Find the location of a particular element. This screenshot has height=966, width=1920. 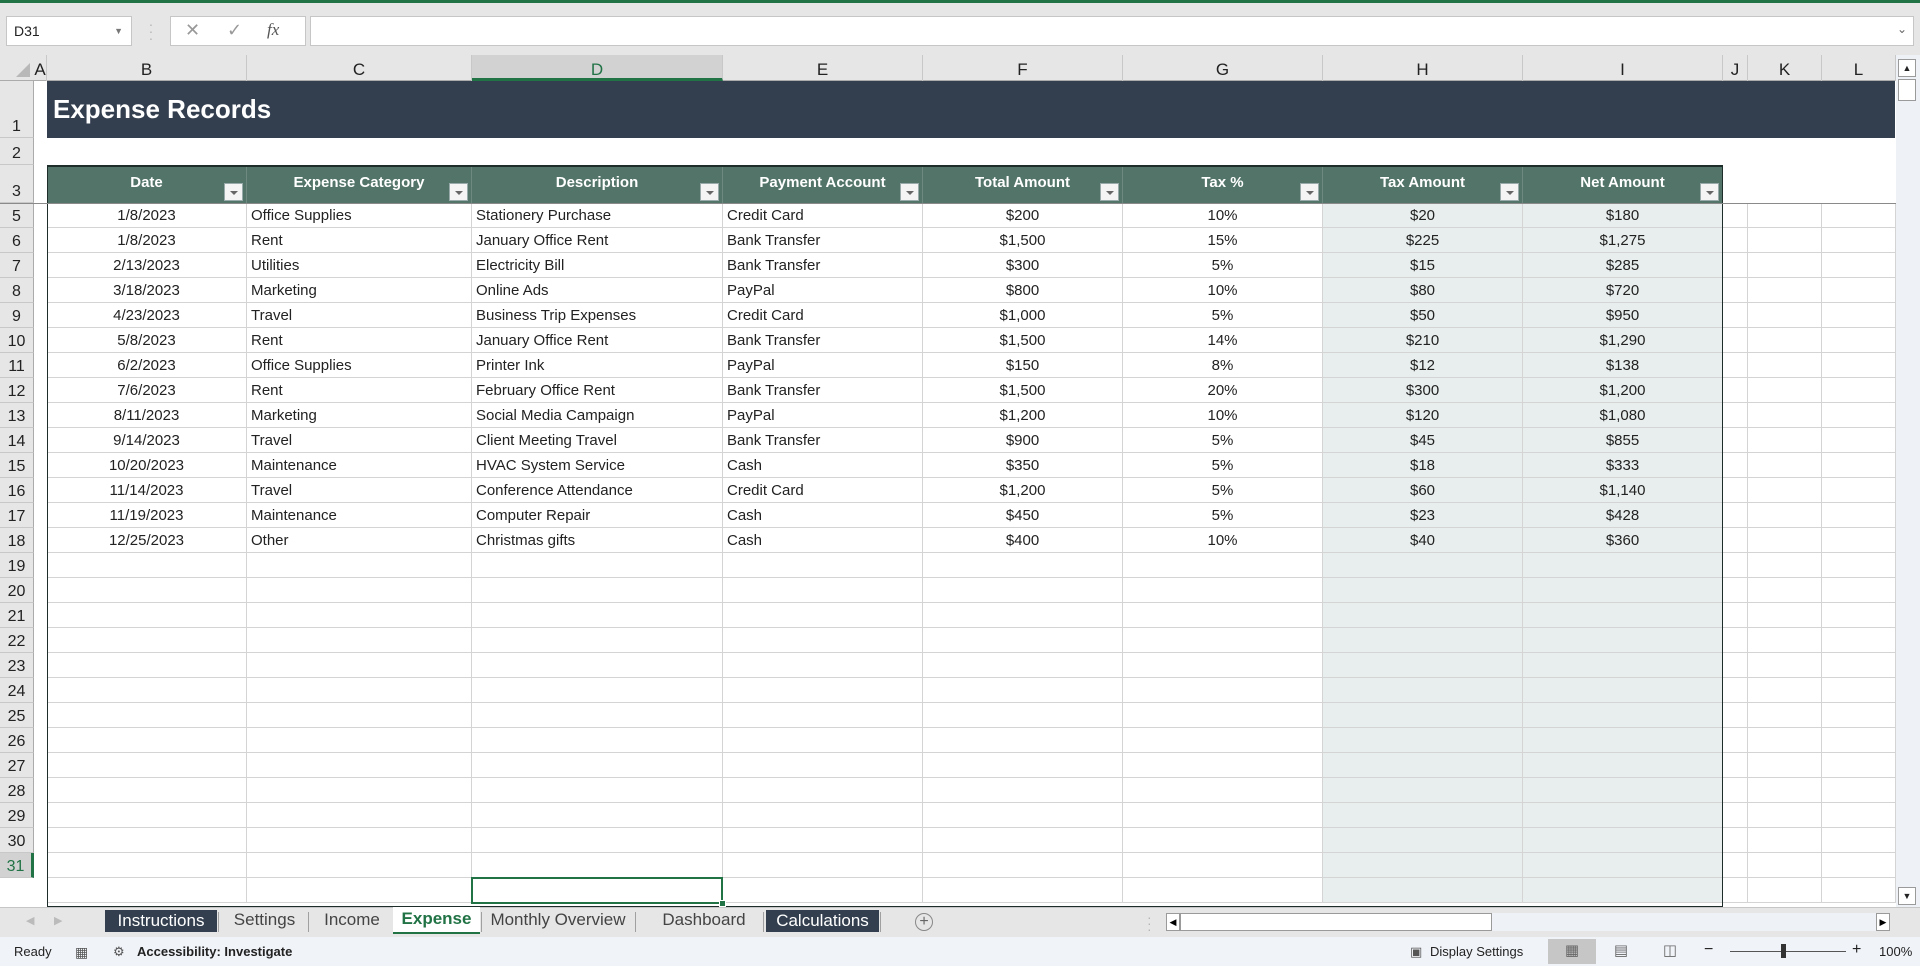

table-cell: $80 is located at coordinates (1423, 290).